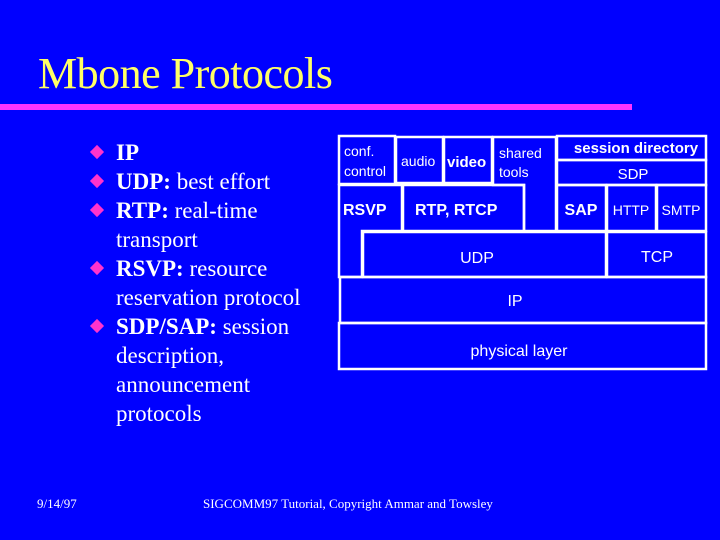  I want to click on label-tcp: TCP, so click(657, 257).